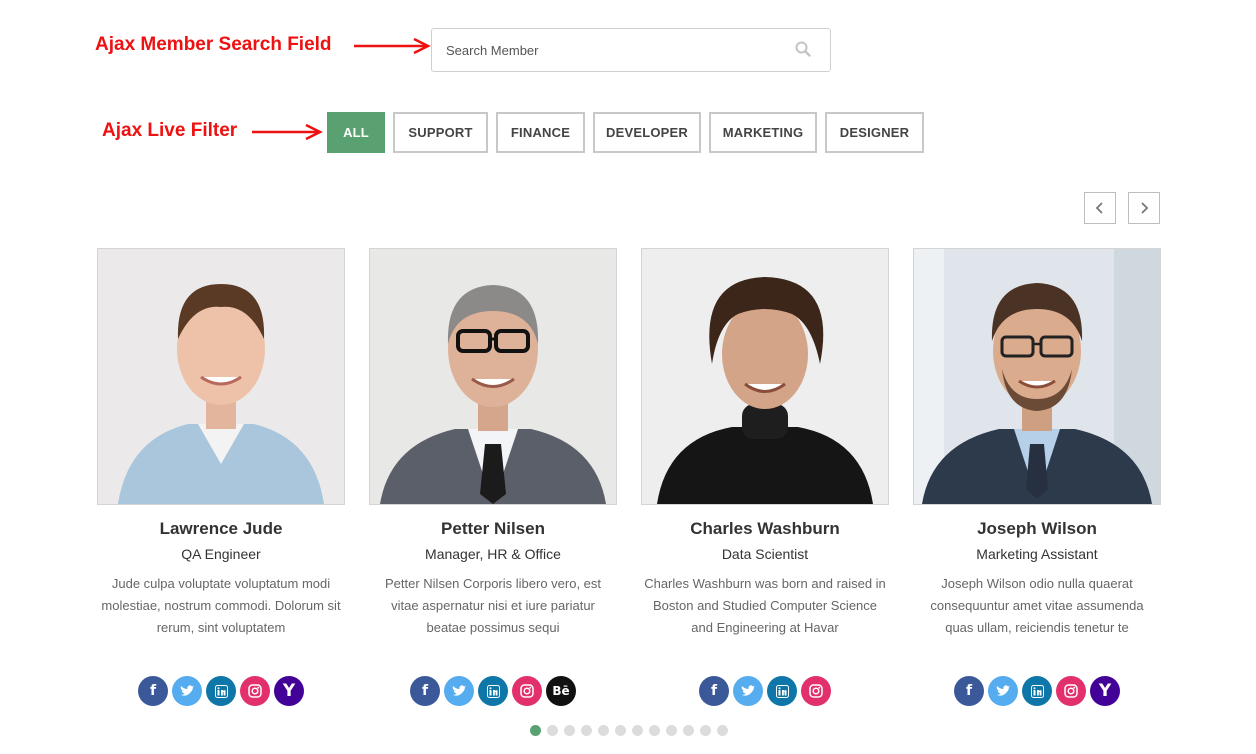  What do you see at coordinates (765, 691) in the screenshot?
I see `social-links: f` at bounding box center [765, 691].